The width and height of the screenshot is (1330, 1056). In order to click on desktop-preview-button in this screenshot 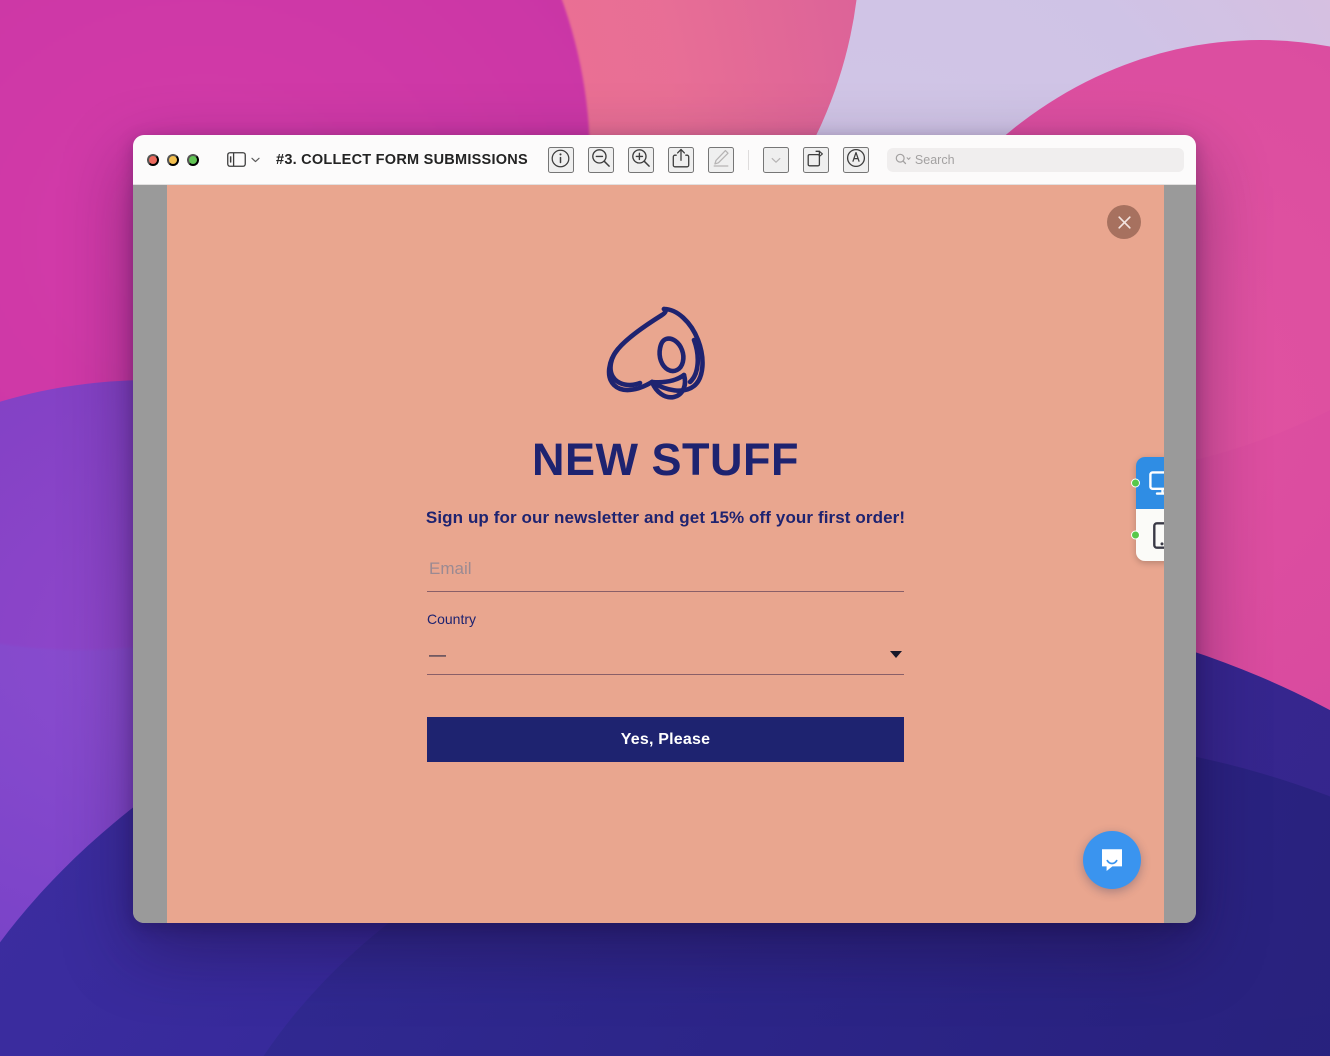, I will do `click(1147, 483)`.